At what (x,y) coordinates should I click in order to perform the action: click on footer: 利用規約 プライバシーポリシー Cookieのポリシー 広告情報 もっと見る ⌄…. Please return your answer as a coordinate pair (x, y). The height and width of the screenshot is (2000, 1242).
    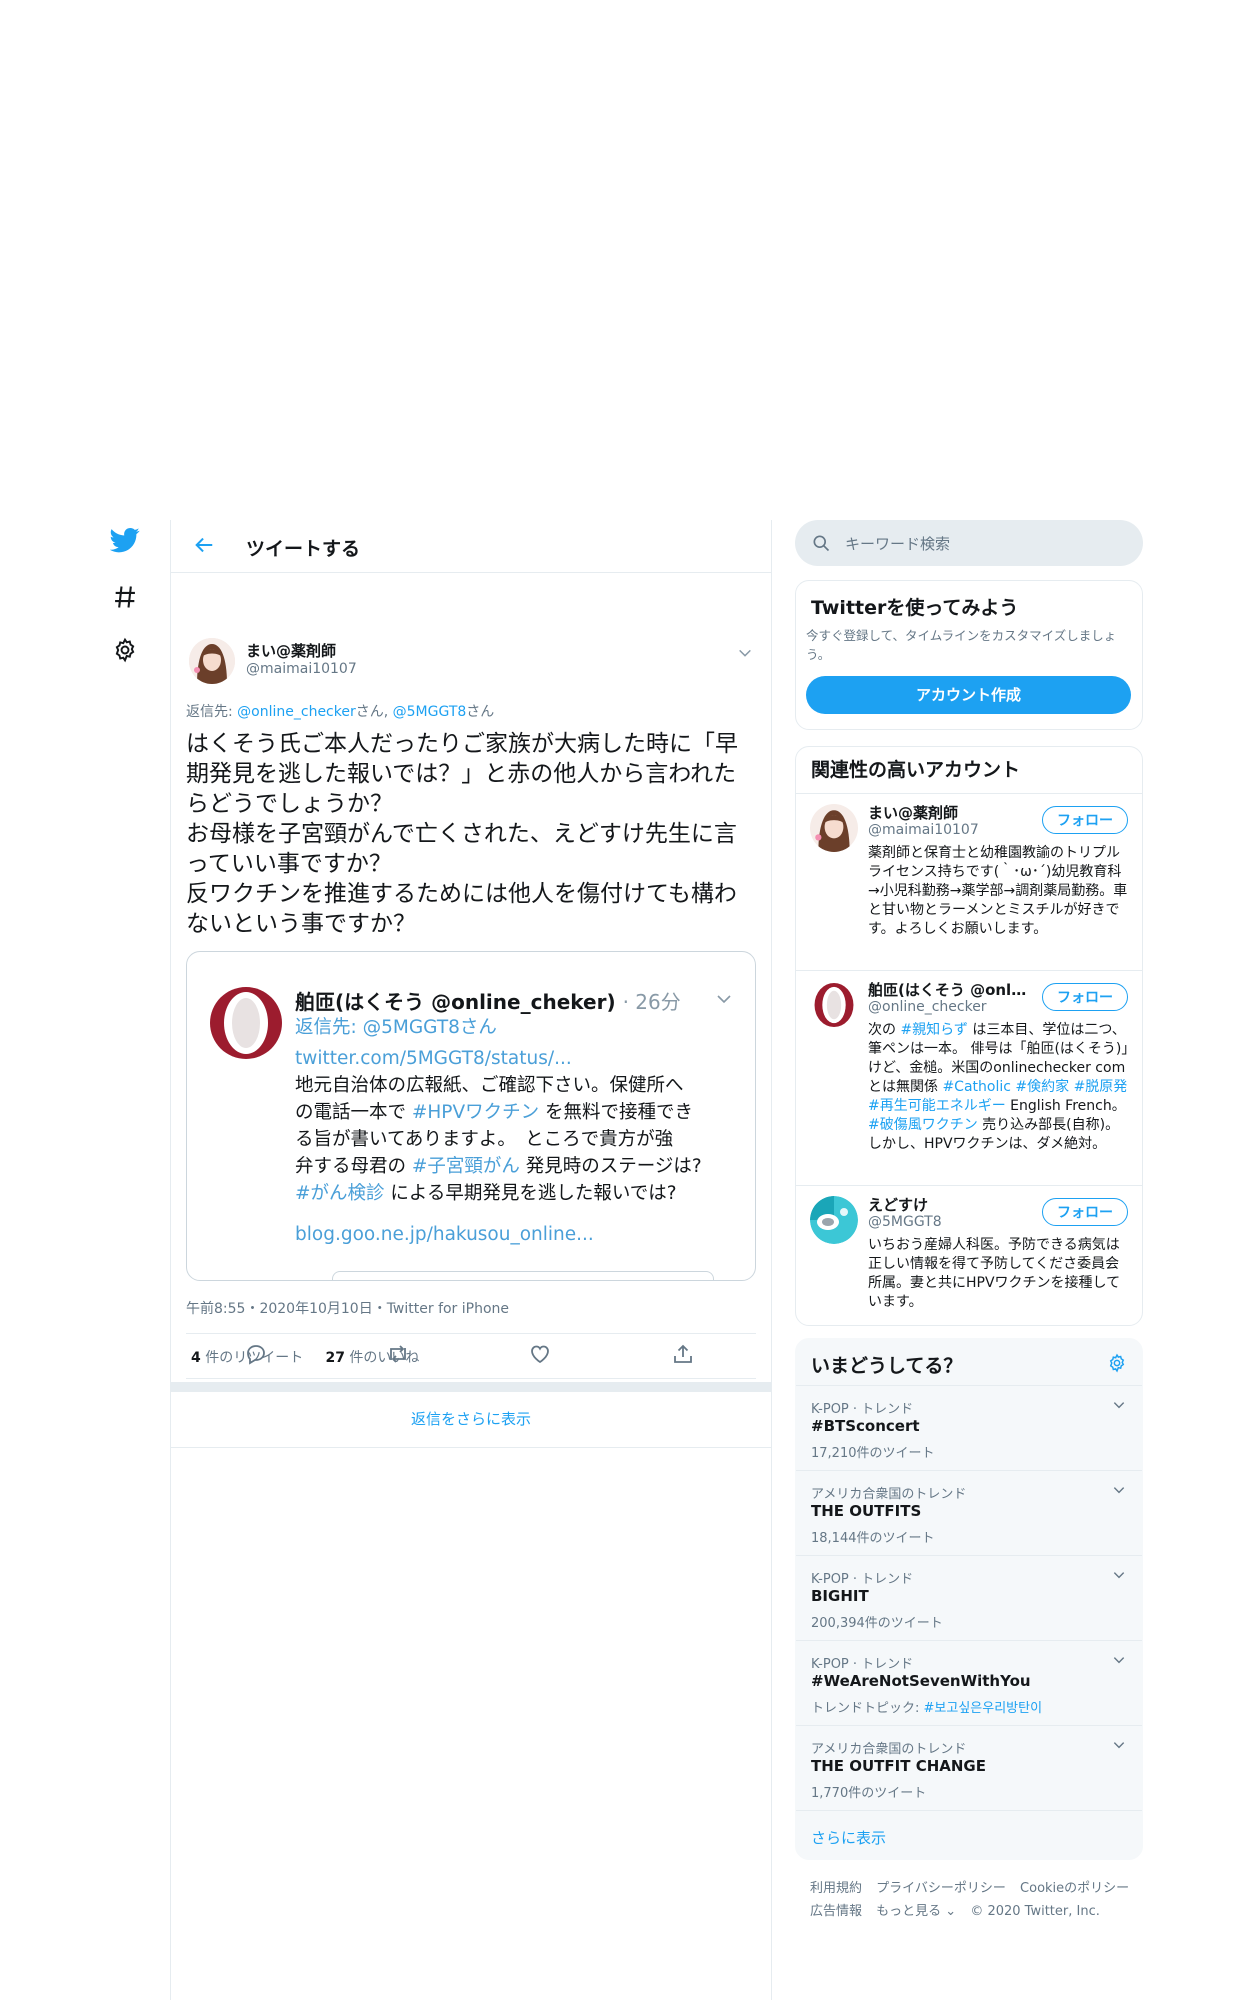
    Looking at the image, I should click on (975, 1900).